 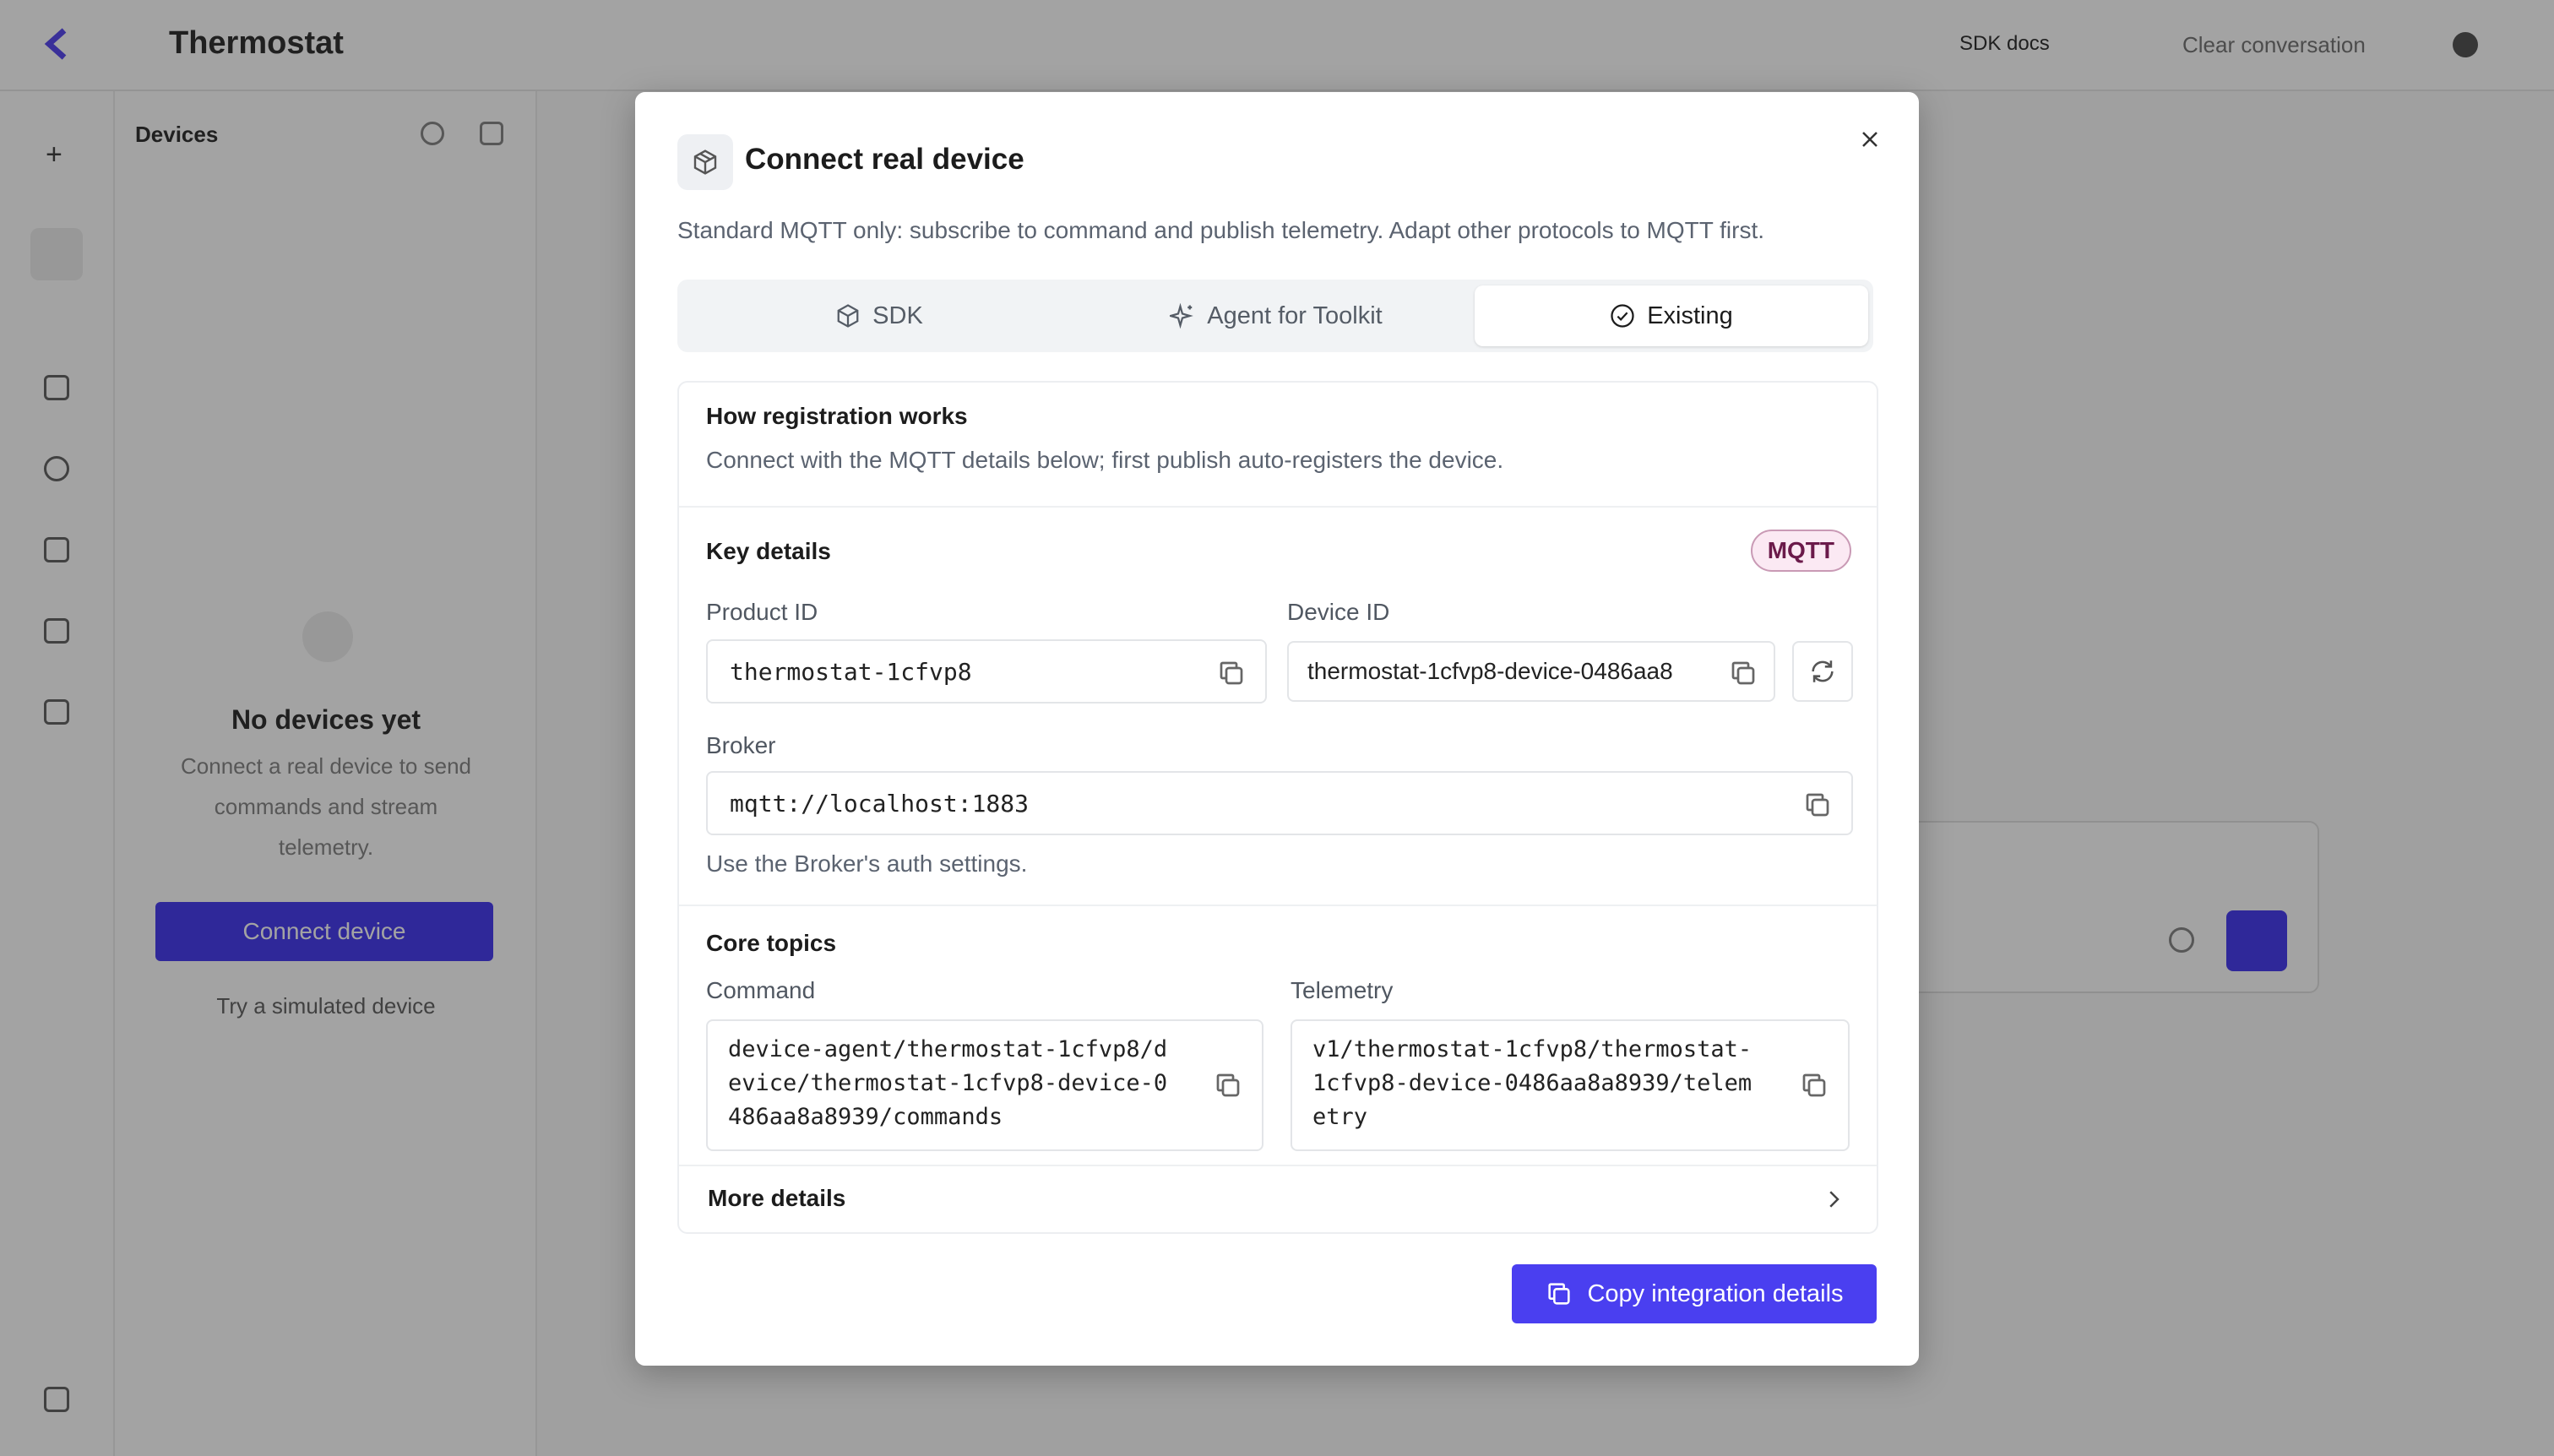 What do you see at coordinates (777, 1198) in the screenshot?
I see `more-details-label: More details` at bounding box center [777, 1198].